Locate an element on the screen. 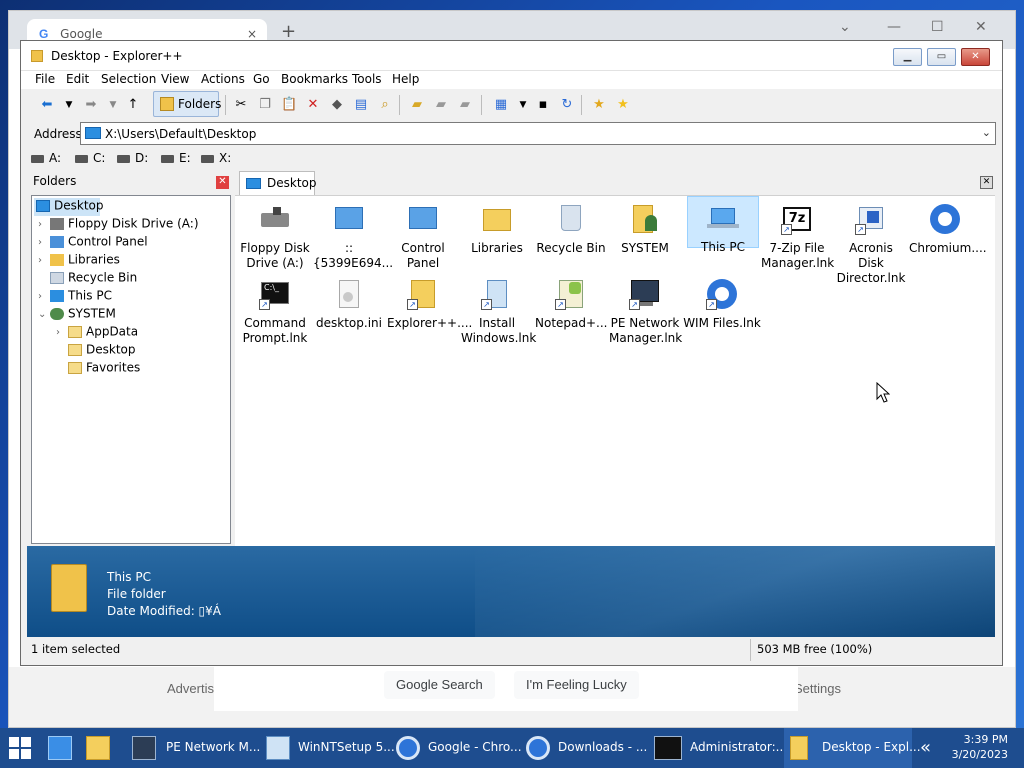 Image resolution: width=1024 pixels, height=768 pixels. chrome-minimize-button: — is located at coordinates (894, 27).